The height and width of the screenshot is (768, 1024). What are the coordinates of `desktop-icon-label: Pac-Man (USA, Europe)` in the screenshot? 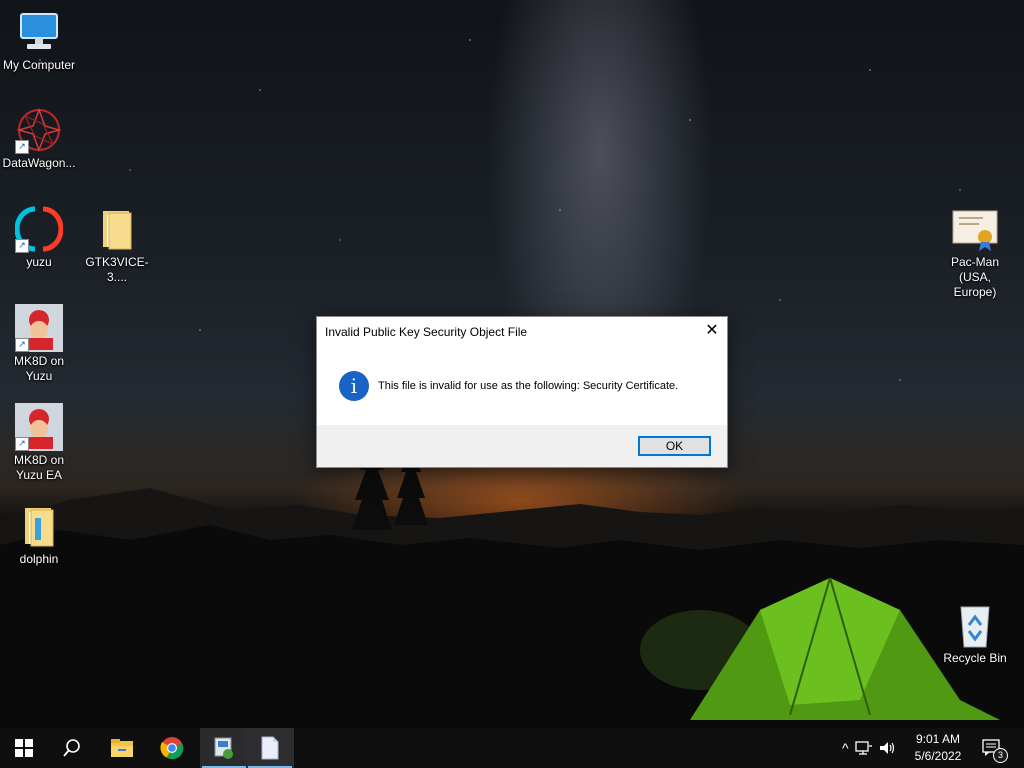 It's located at (975, 277).